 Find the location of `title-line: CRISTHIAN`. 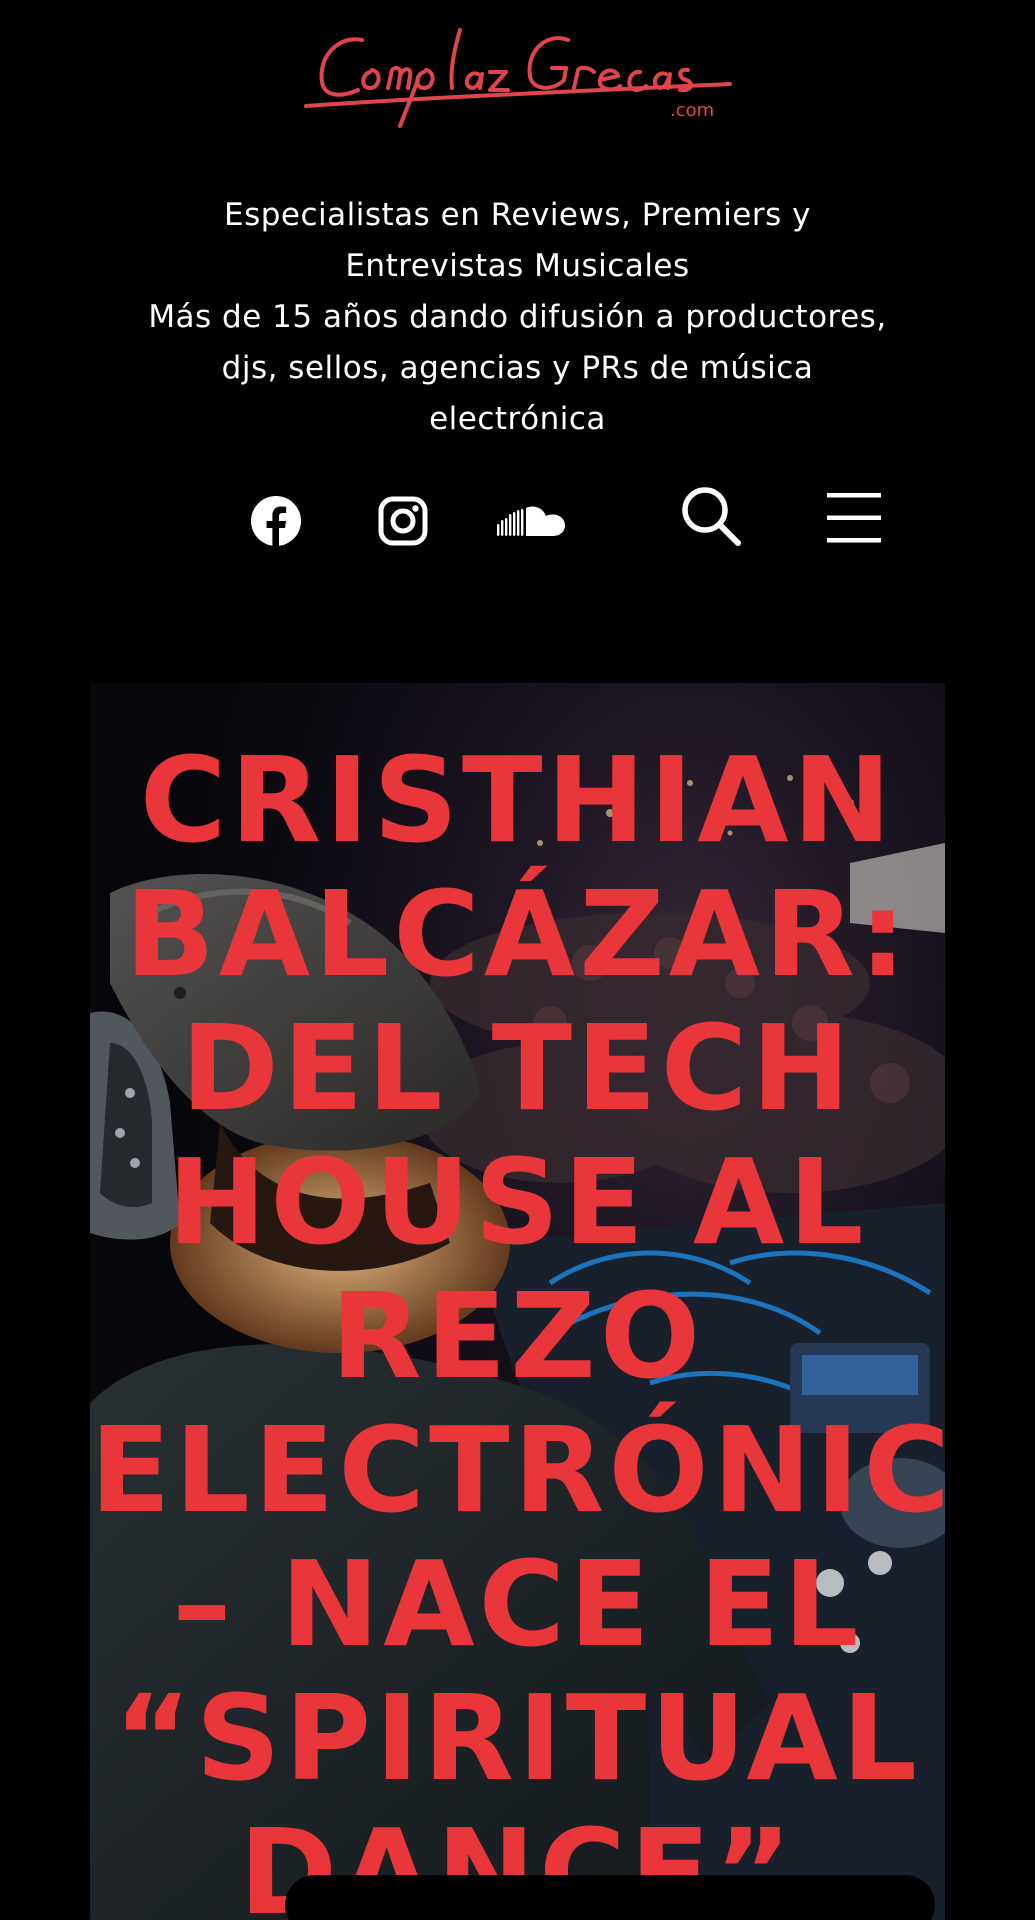

title-line: CRISTHIAN is located at coordinates (517, 800).